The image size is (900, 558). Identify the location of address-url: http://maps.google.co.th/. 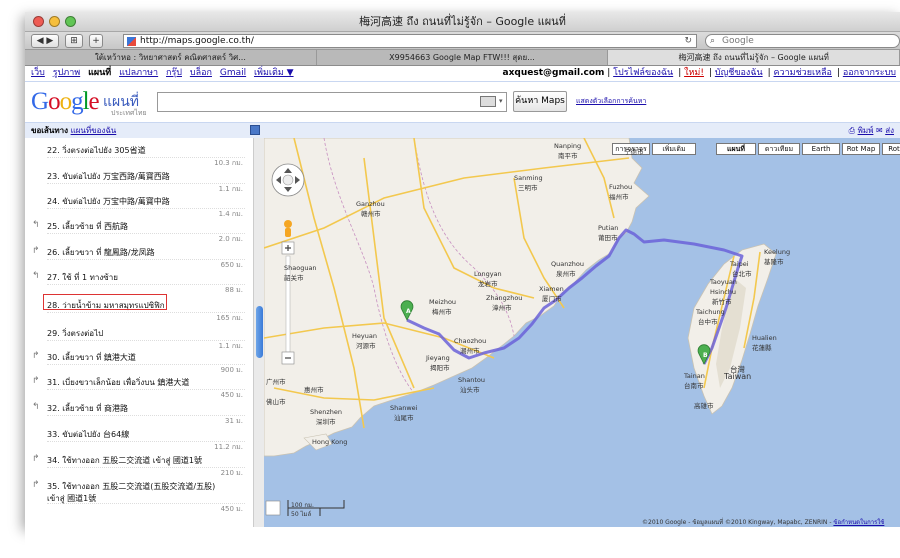
(197, 41).